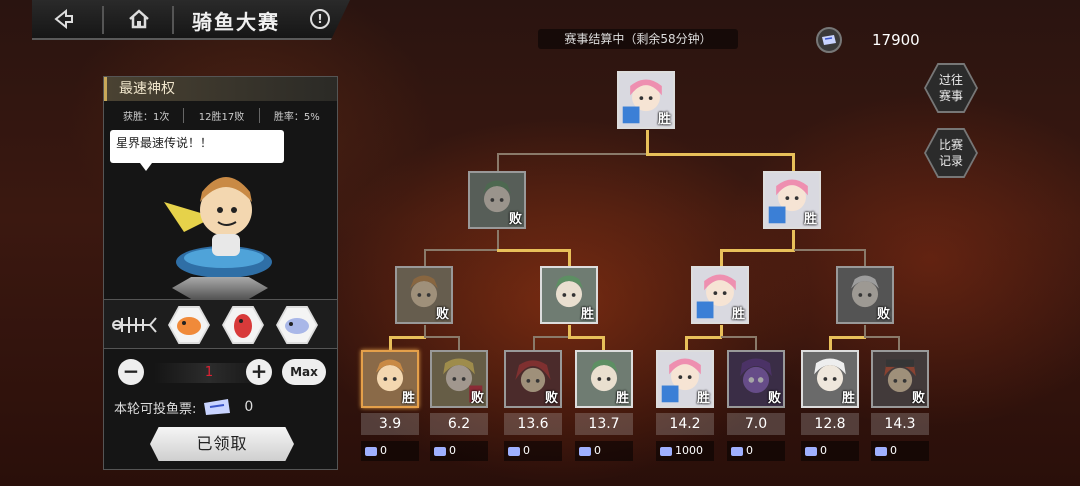 The width and height of the screenshot is (1080, 486). What do you see at coordinates (792, 200) in the screenshot?
I see `semifinal-slot-2: 胜` at bounding box center [792, 200].